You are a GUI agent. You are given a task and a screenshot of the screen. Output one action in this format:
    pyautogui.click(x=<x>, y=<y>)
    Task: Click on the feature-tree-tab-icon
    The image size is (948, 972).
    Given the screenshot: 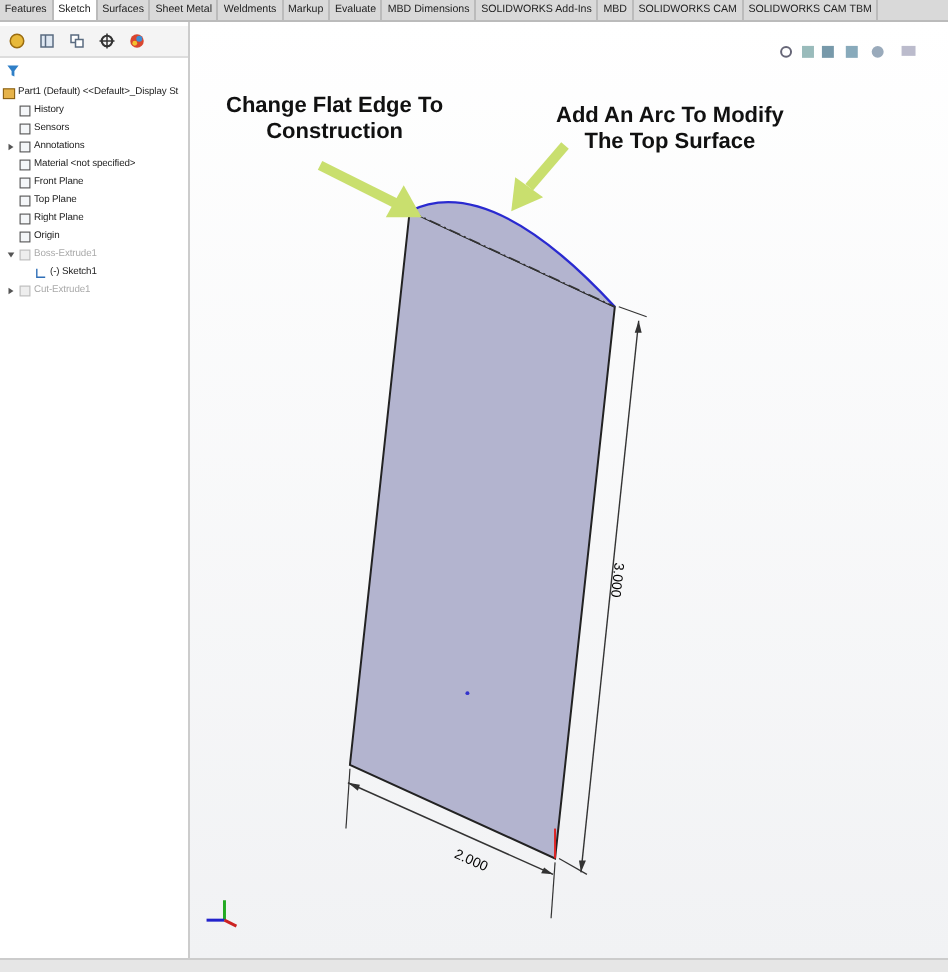 What is the action you would take?
    pyautogui.click(x=17, y=41)
    